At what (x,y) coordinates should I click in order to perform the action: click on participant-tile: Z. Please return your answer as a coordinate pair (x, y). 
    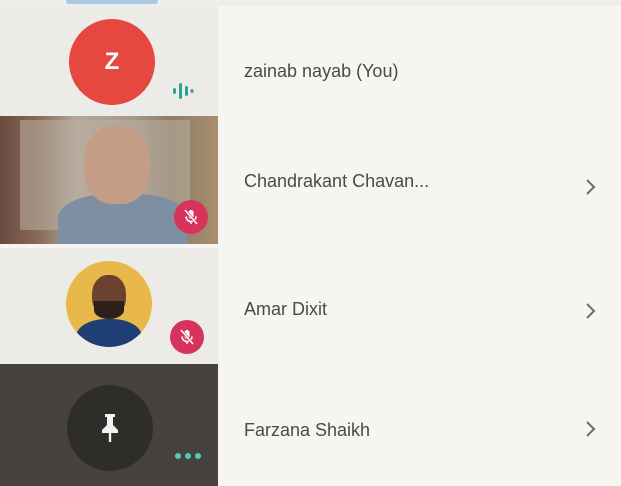
    Looking at the image, I should click on (109, 61).